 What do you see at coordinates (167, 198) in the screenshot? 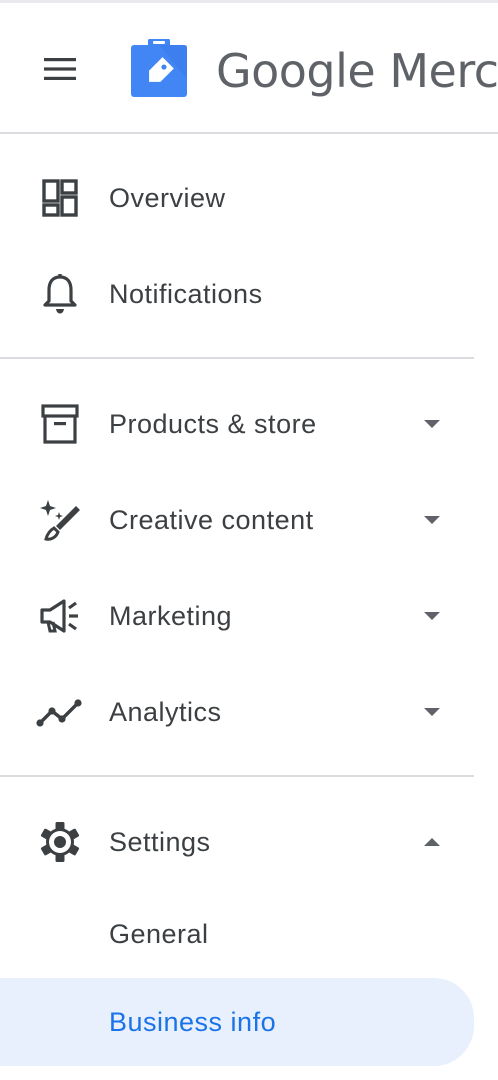
I see `nav-label-overview: Overview` at bounding box center [167, 198].